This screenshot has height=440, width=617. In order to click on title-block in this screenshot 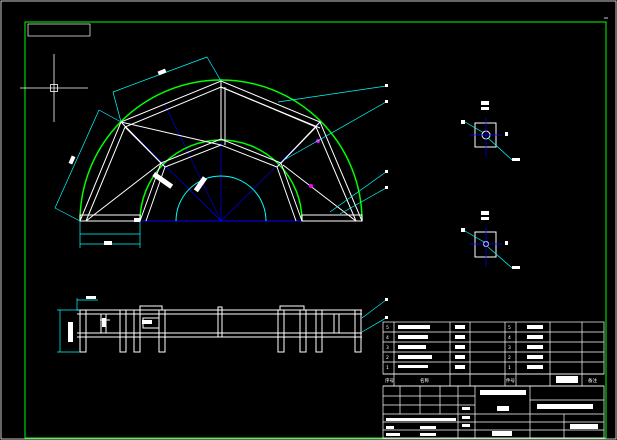, I will do `click(493, 412)`.